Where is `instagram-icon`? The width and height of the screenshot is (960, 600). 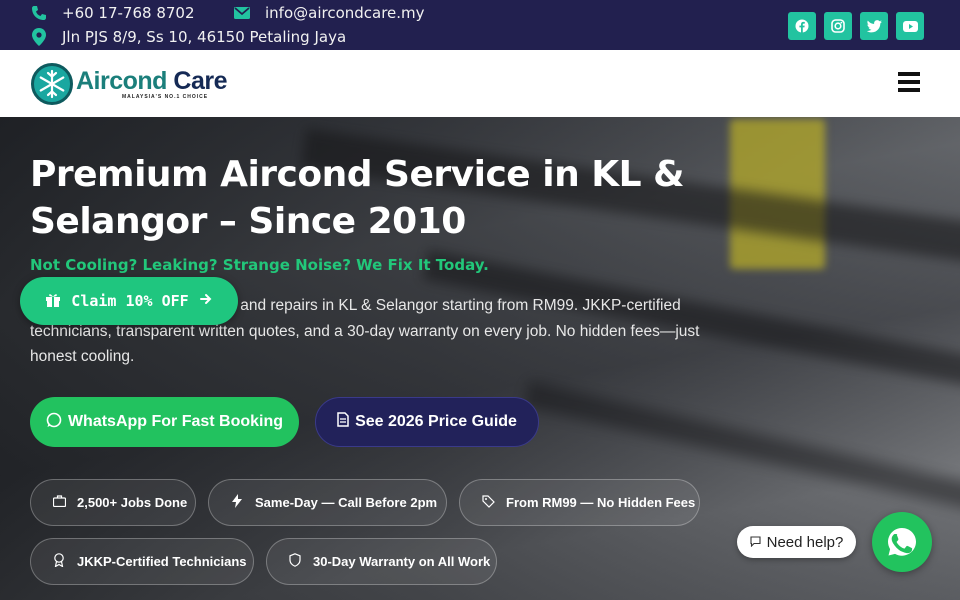 instagram-icon is located at coordinates (838, 26).